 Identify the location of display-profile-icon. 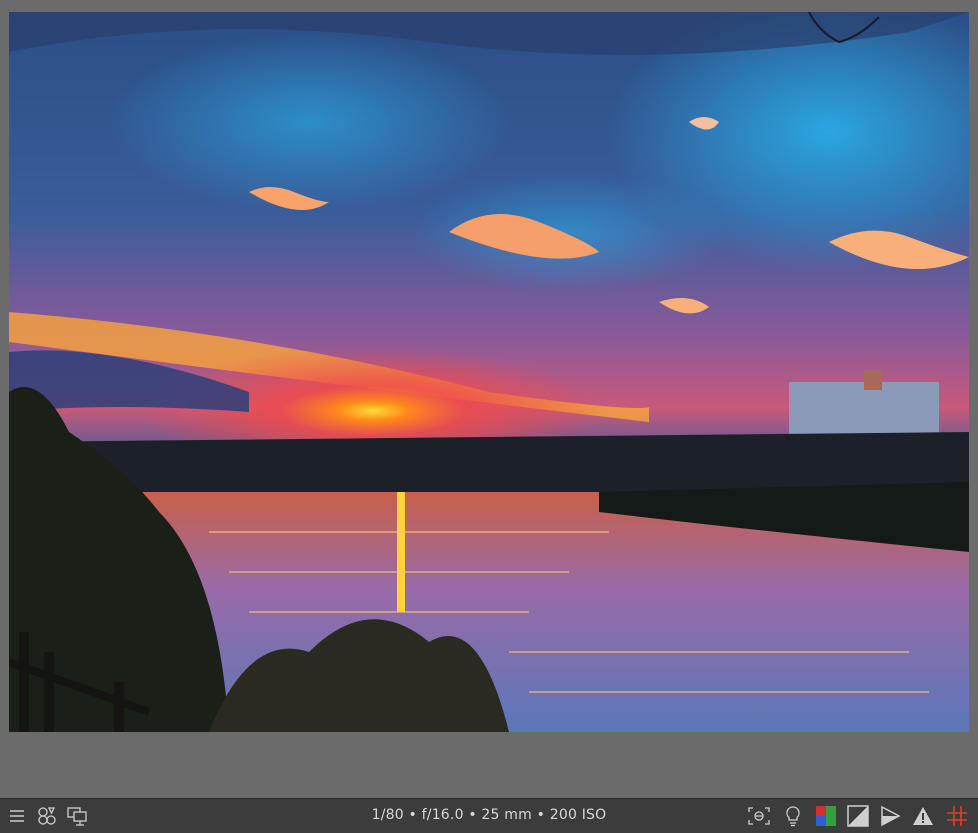
(77, 816).